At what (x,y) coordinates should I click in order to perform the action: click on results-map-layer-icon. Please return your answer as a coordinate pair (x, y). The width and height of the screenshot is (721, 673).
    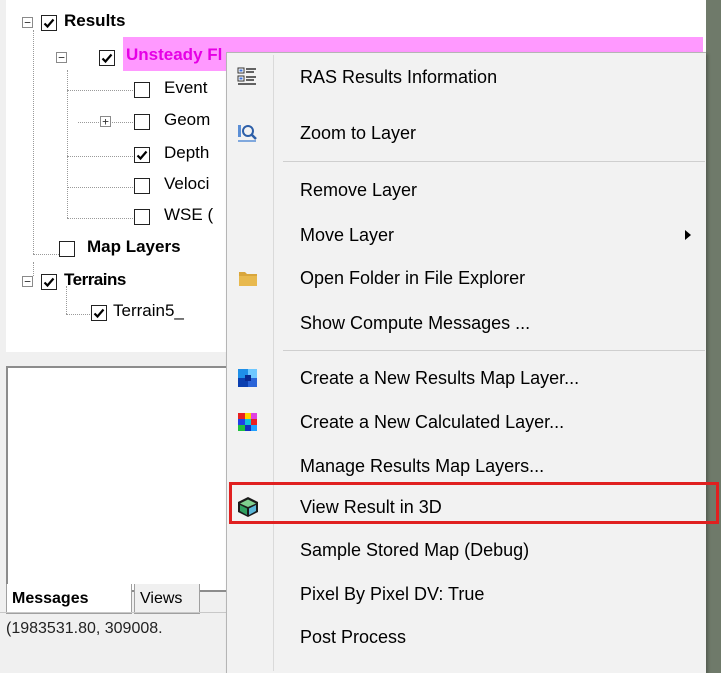
    Looking at the image, I should click on (248, 378).